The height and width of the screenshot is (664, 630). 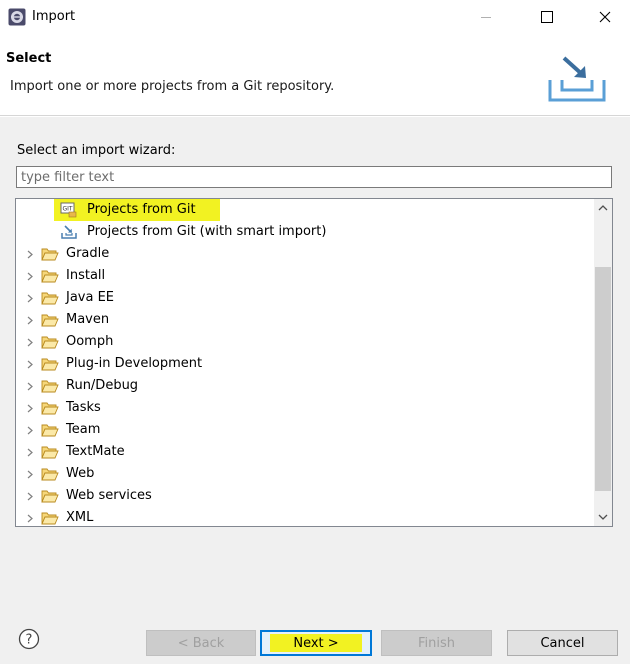 I want to click on minimize-icon, so click(x=485, y=17).